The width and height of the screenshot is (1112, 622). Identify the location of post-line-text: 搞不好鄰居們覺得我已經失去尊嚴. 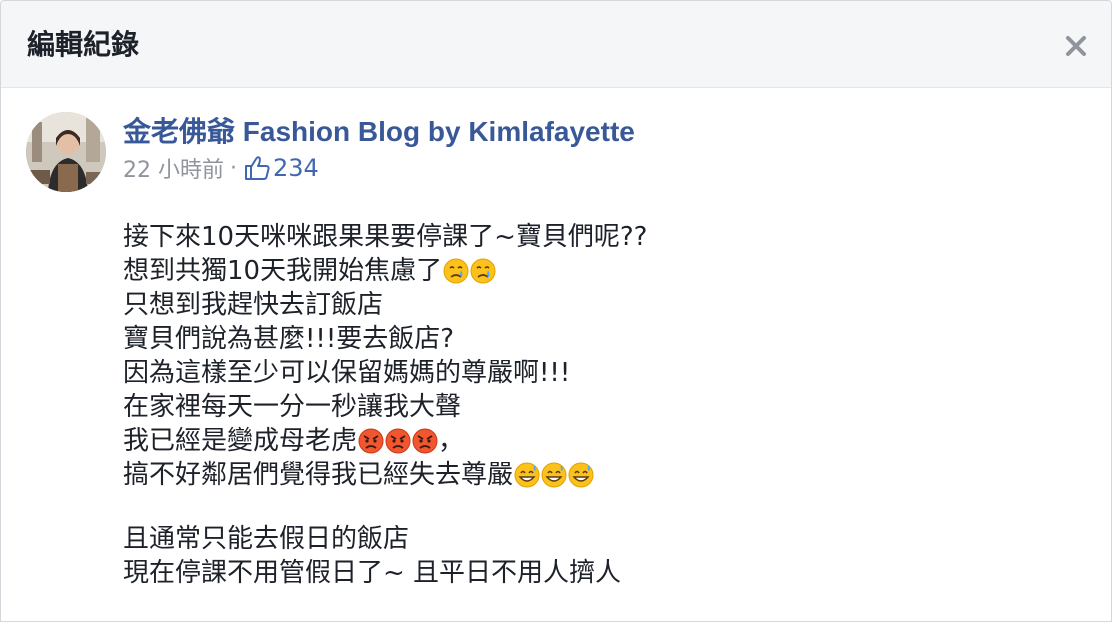
(318, 475).